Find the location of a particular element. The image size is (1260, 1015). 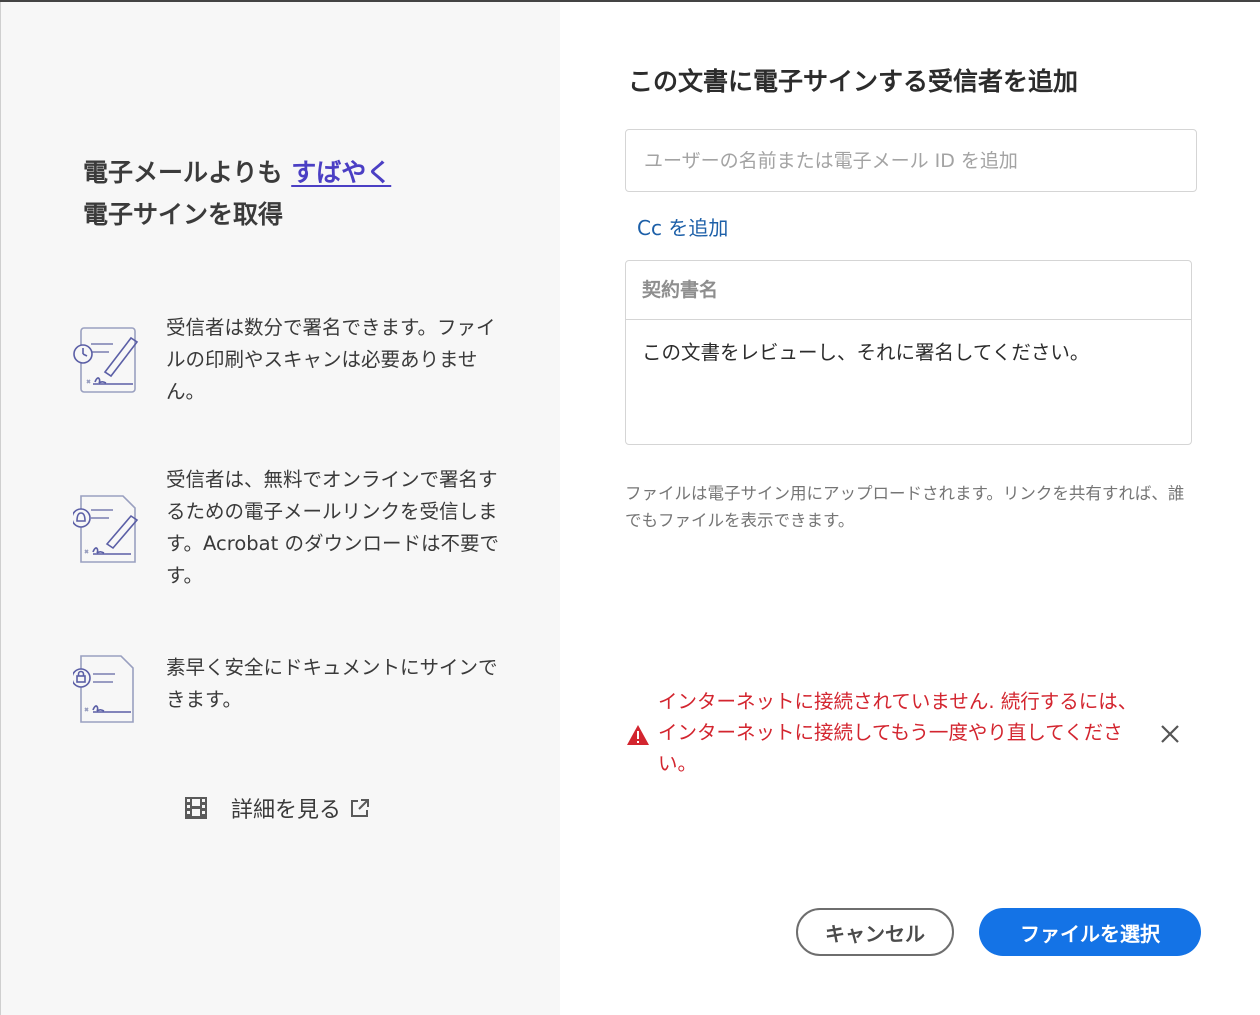

learn-more-link: 詳細を見る is located at coordinates (277, 808).